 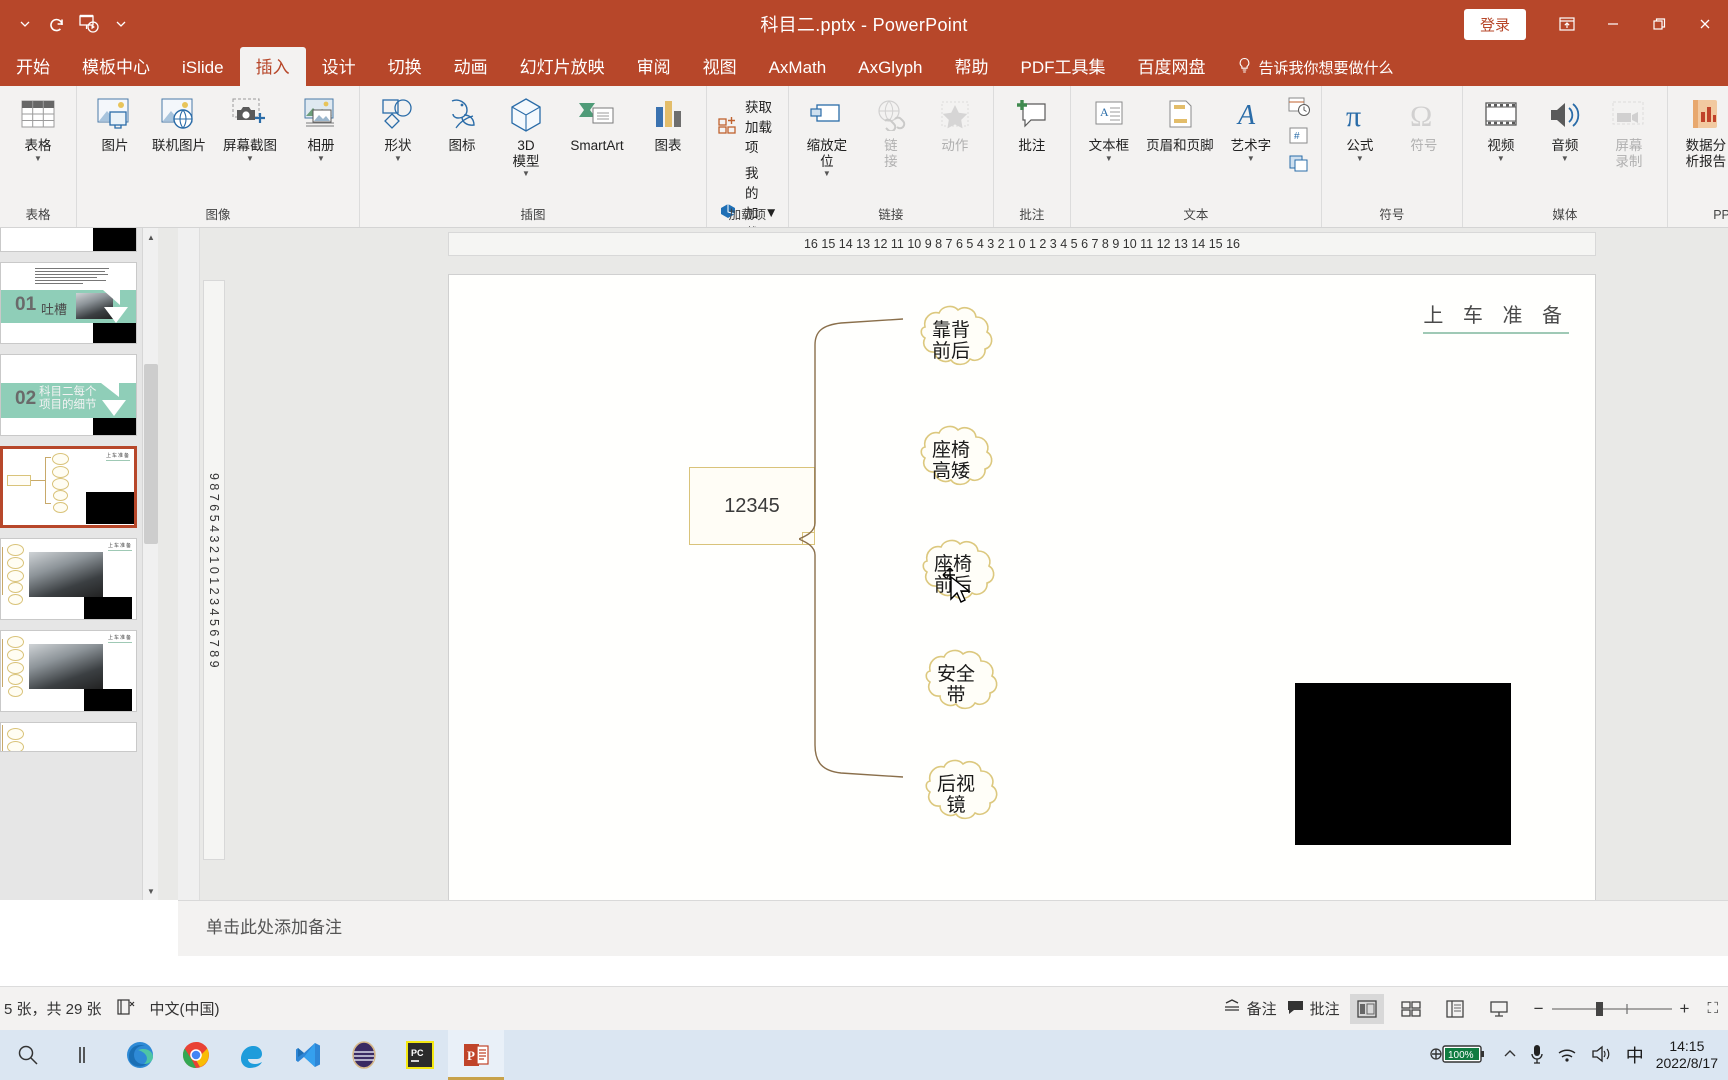 I want to click on start-slideshow-icon, so click(x=89, y=24).